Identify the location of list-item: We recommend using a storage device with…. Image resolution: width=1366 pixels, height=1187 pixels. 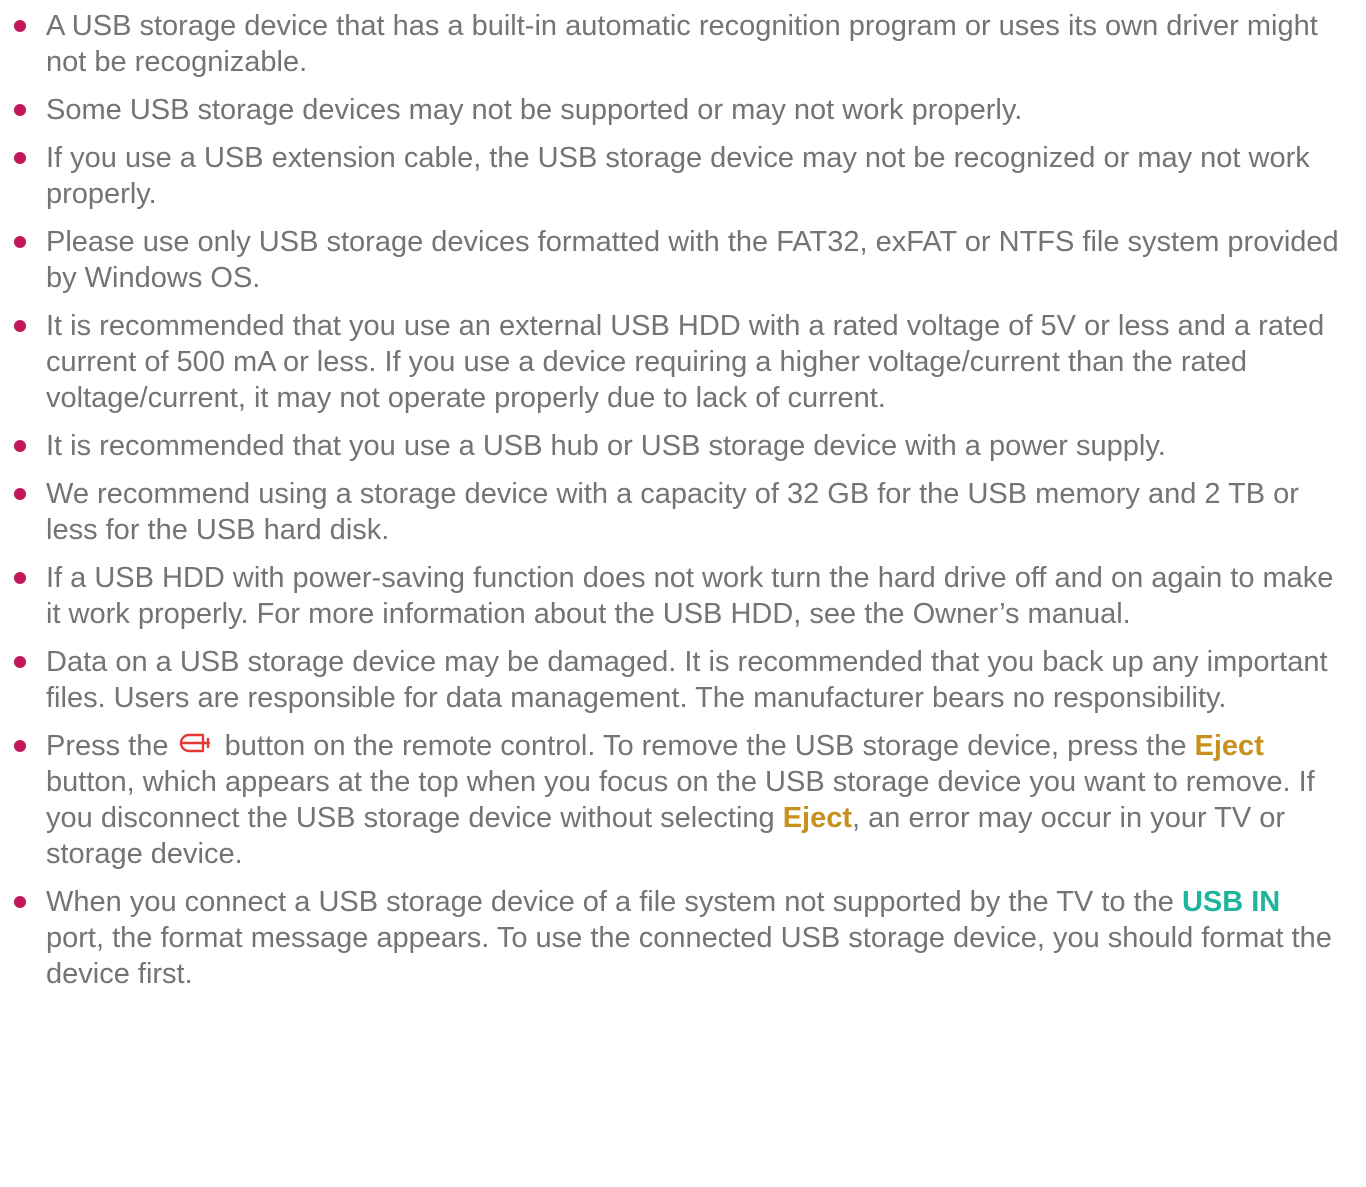
(680, 512).